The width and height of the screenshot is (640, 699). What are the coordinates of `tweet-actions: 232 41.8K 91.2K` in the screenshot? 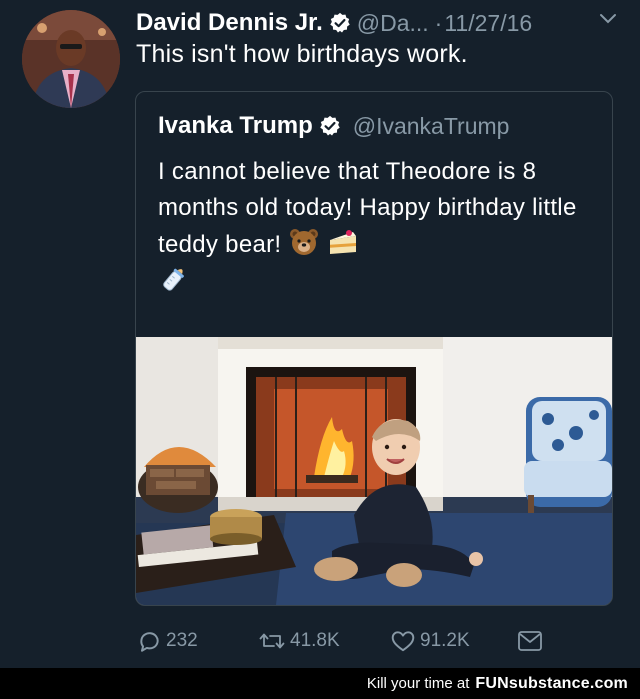 It's located at (343, 641).